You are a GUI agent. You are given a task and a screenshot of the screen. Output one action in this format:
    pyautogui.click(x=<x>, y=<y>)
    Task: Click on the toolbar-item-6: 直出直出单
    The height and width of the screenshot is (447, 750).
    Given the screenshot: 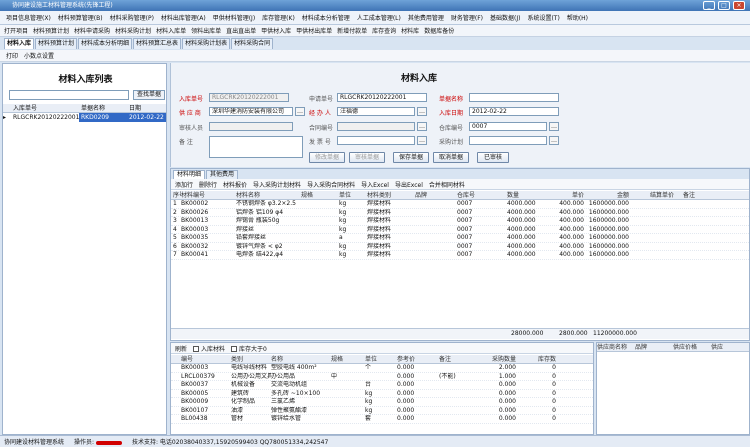 What is the action you would take?
    pyautogui.click(x=241, y=30)
    